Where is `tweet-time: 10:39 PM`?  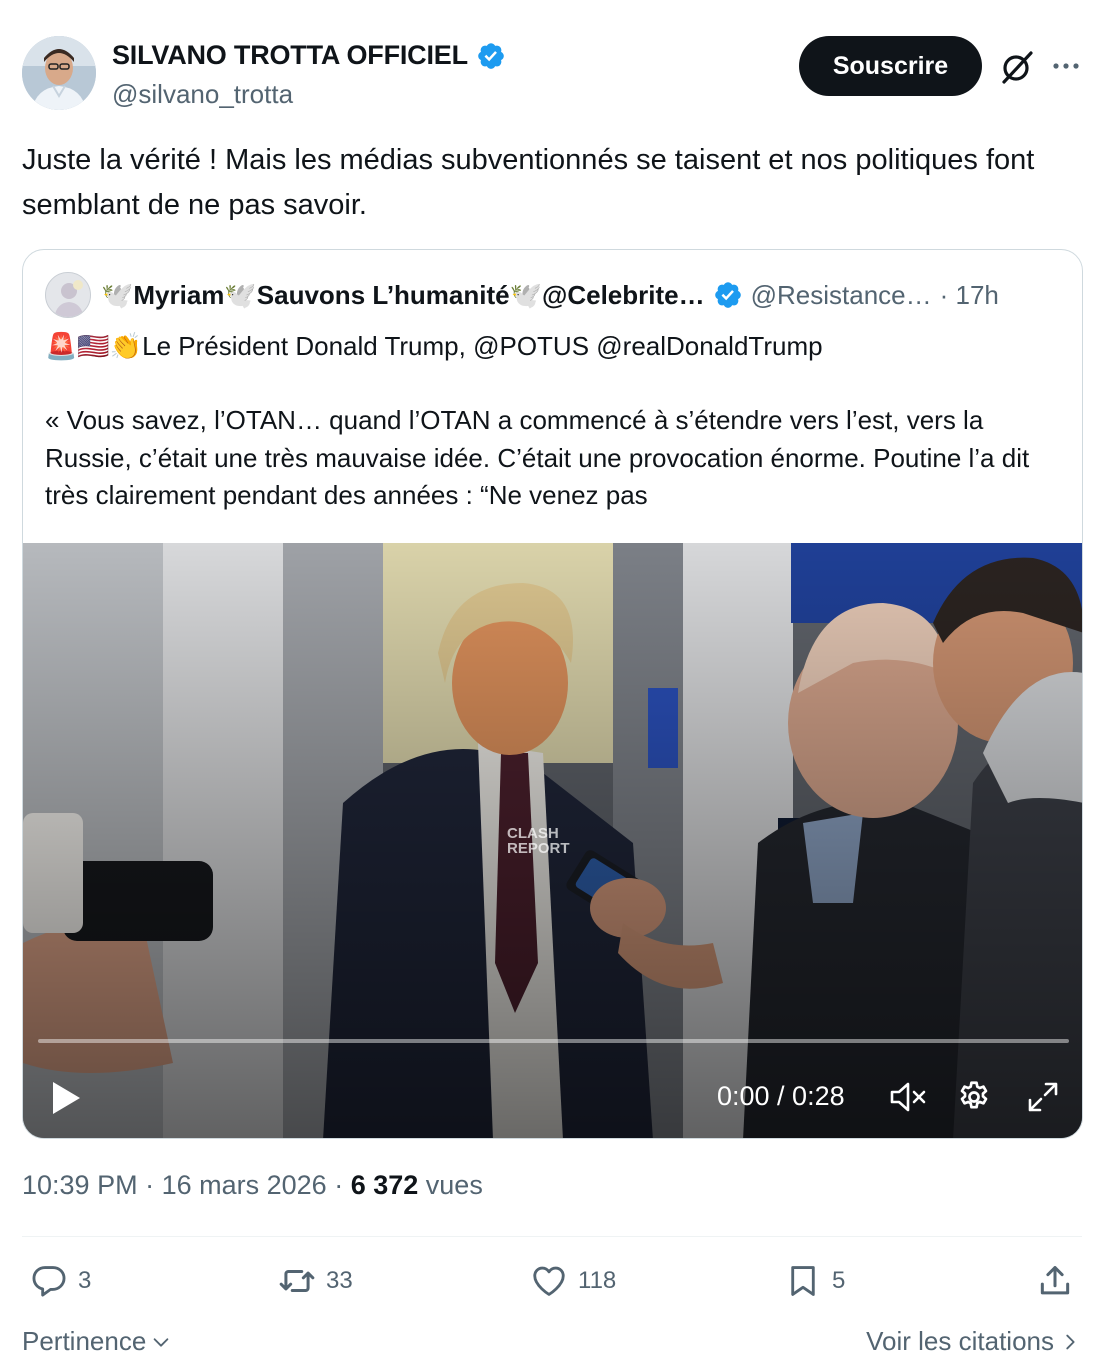
tweet-time: 10:39 PM is located at coordinates (80, 1185).